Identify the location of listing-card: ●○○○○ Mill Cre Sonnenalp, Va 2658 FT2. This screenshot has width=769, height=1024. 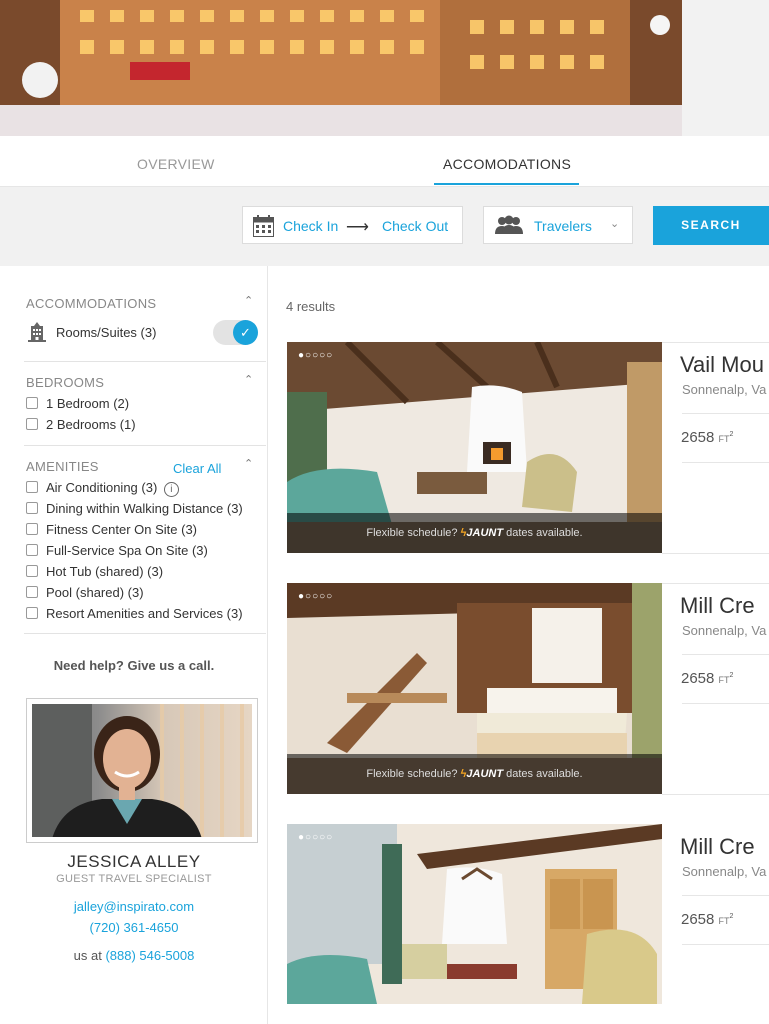
(528, 924).